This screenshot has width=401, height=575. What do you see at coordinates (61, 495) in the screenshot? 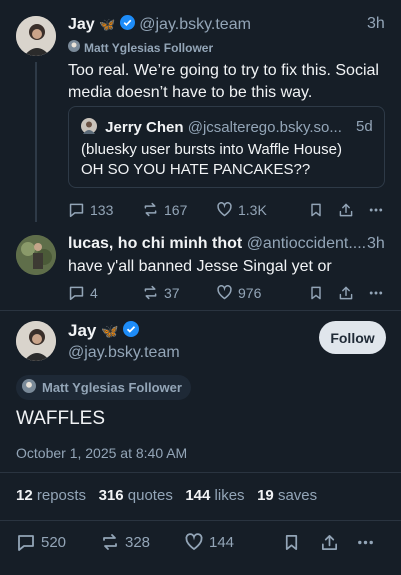
I see `reposts-label: reposts` at bounding box center [61, 495].